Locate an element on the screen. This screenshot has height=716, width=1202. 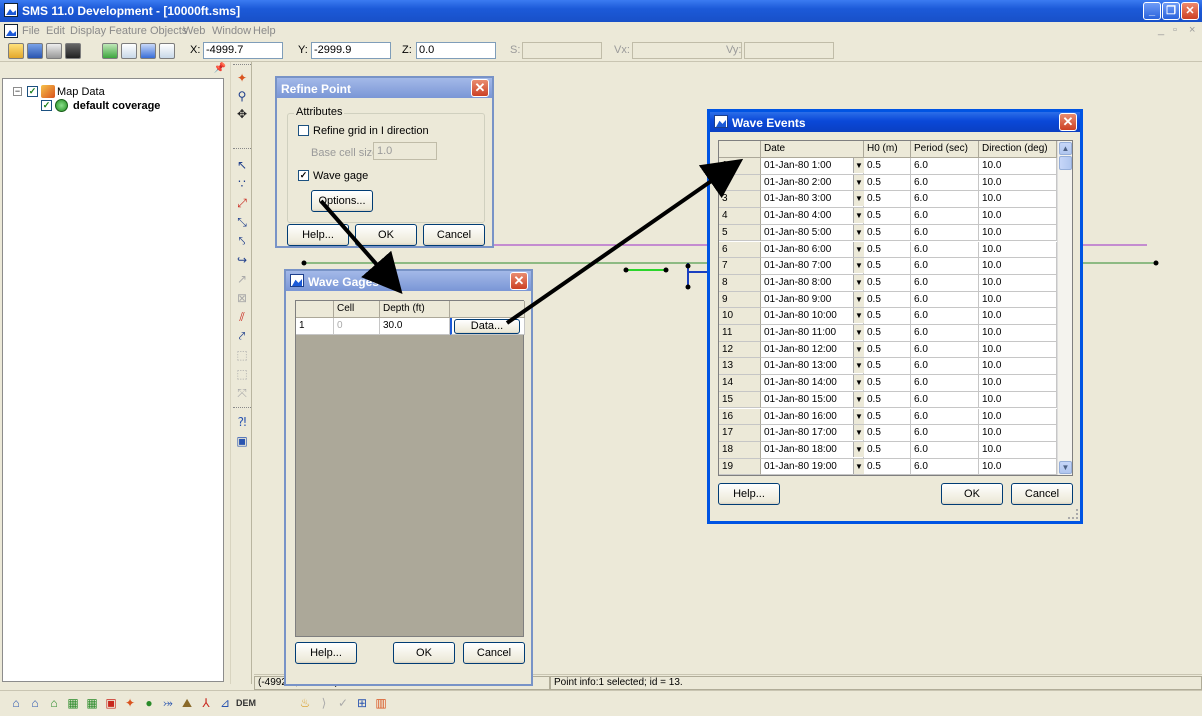
mesh-module-icon: ⌂ is located at coordinates (16, 703).